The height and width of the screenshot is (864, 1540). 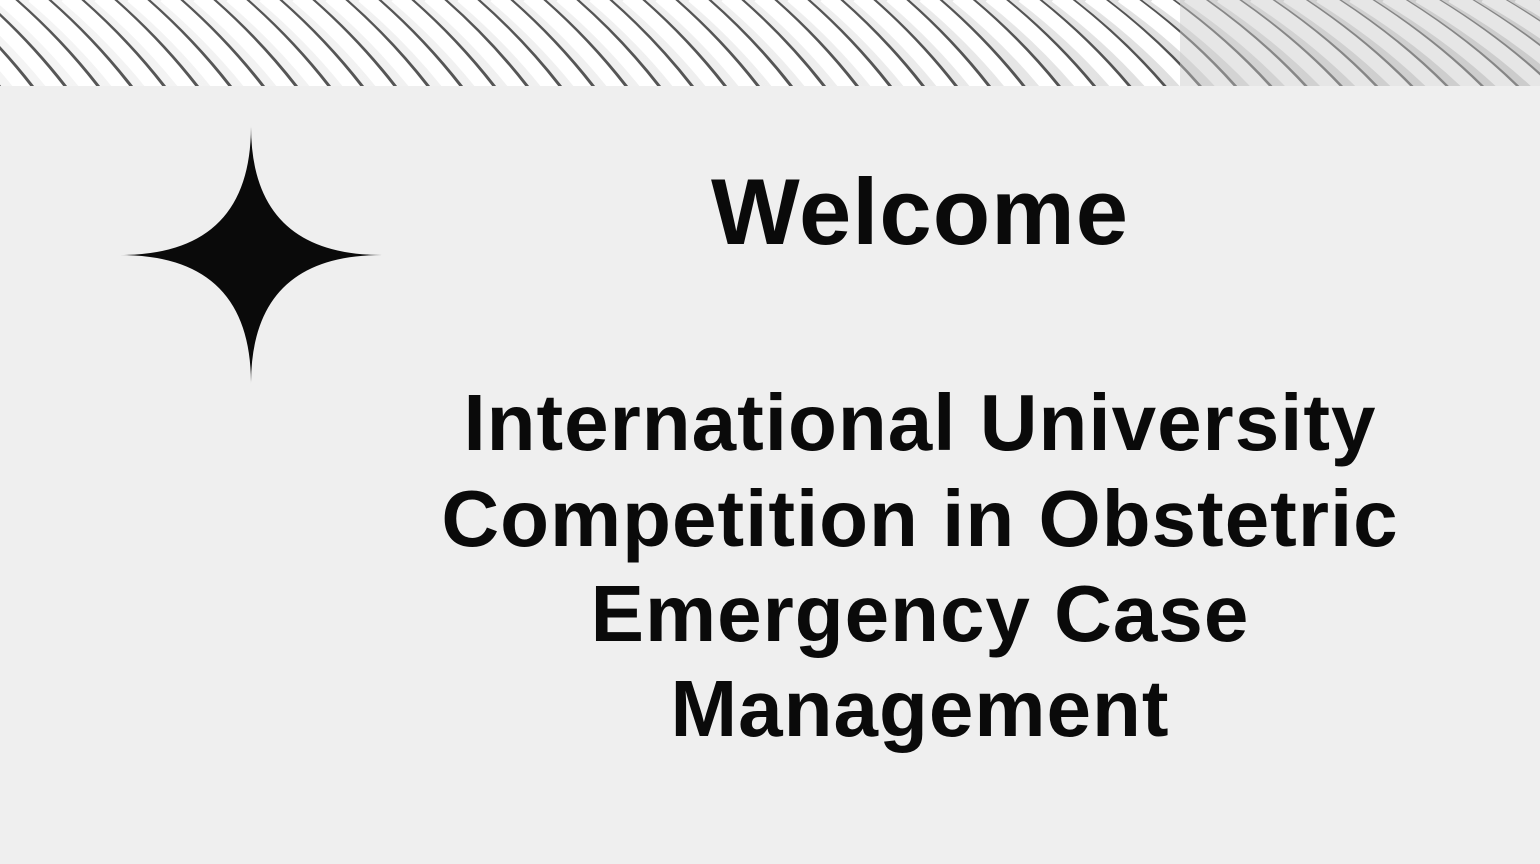 I want to click on banner-shade, so click(x=1360, y=43).